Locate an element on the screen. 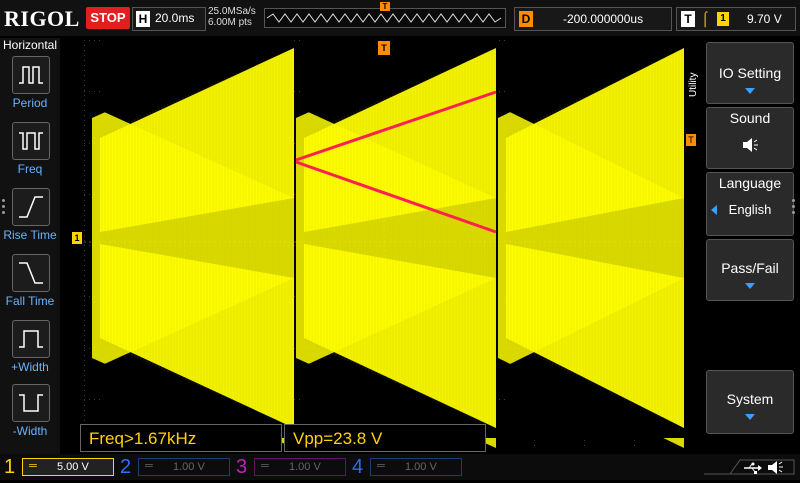 The width and height of the screenshot is (800, 483). memory-position-bar is located at coordinates (385, 18).